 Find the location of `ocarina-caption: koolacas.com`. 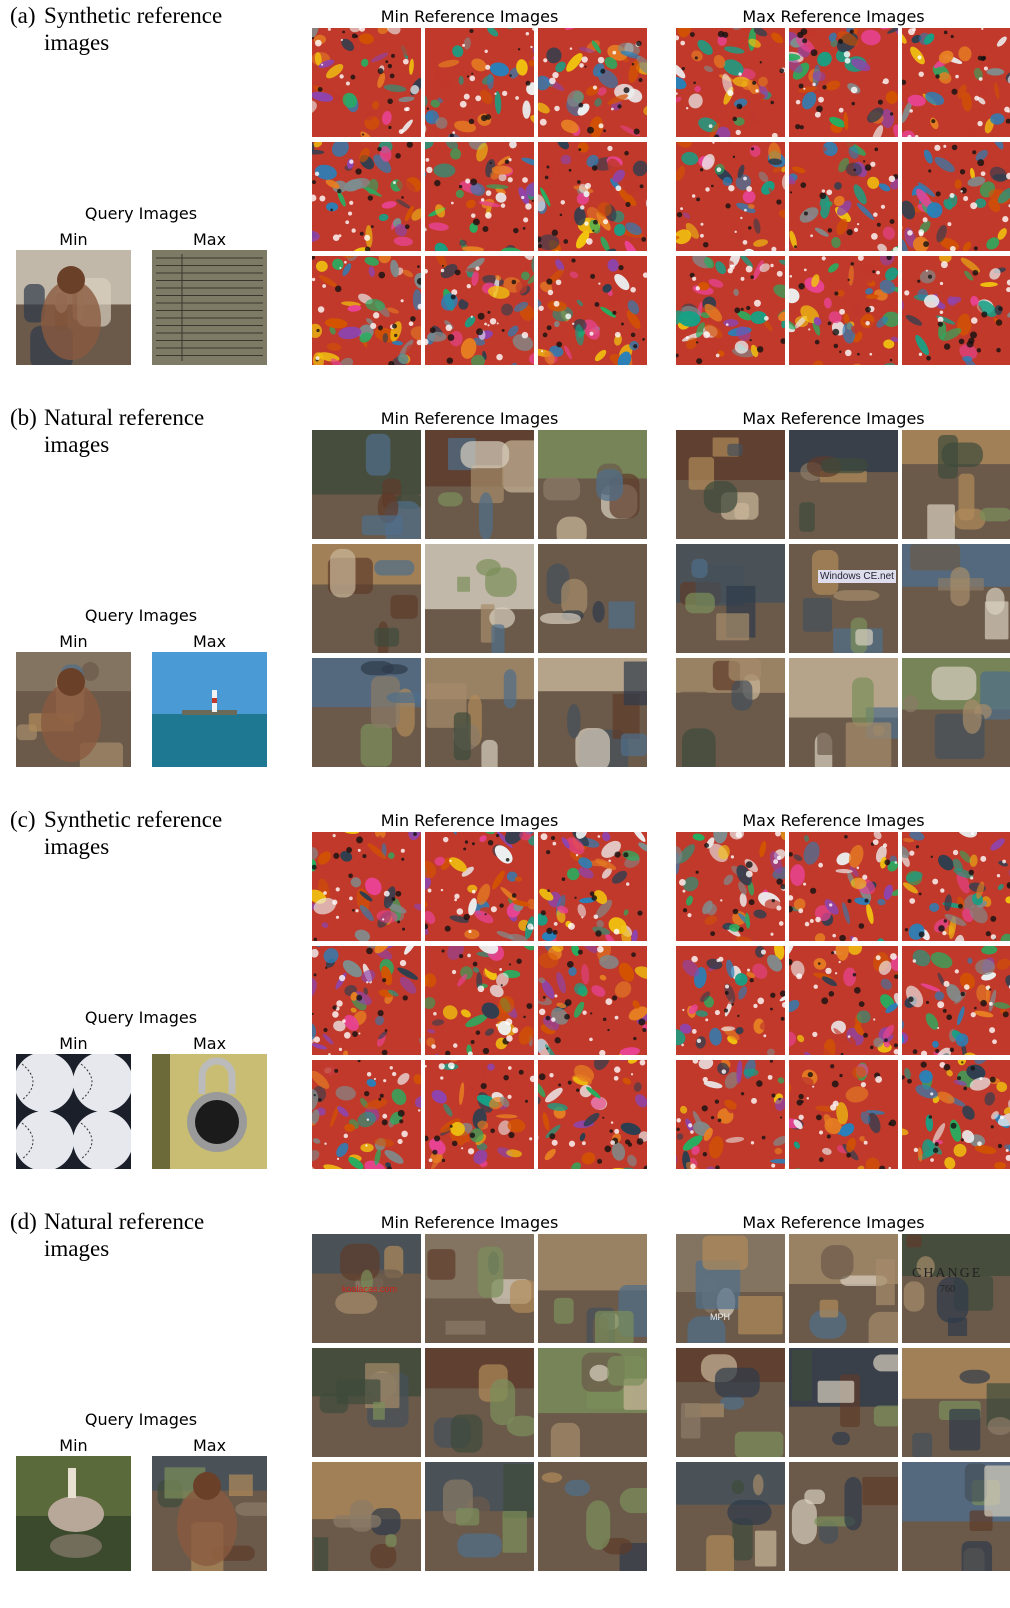

ocarina-caption: koolacas.com is located at coordinates (369, 1289).